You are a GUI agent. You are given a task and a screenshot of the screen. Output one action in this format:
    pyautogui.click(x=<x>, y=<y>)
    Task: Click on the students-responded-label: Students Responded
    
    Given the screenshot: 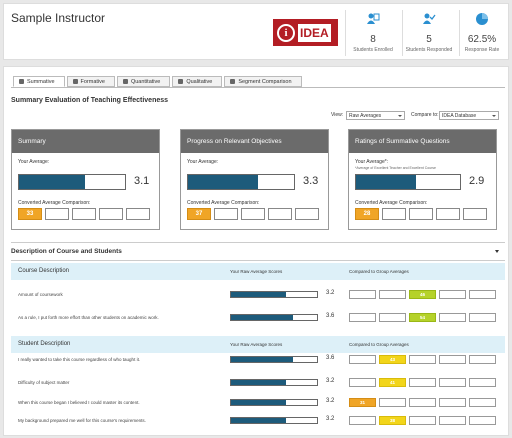 What is the action you would take?
    pyautogui.click(x=429, y=50)
    